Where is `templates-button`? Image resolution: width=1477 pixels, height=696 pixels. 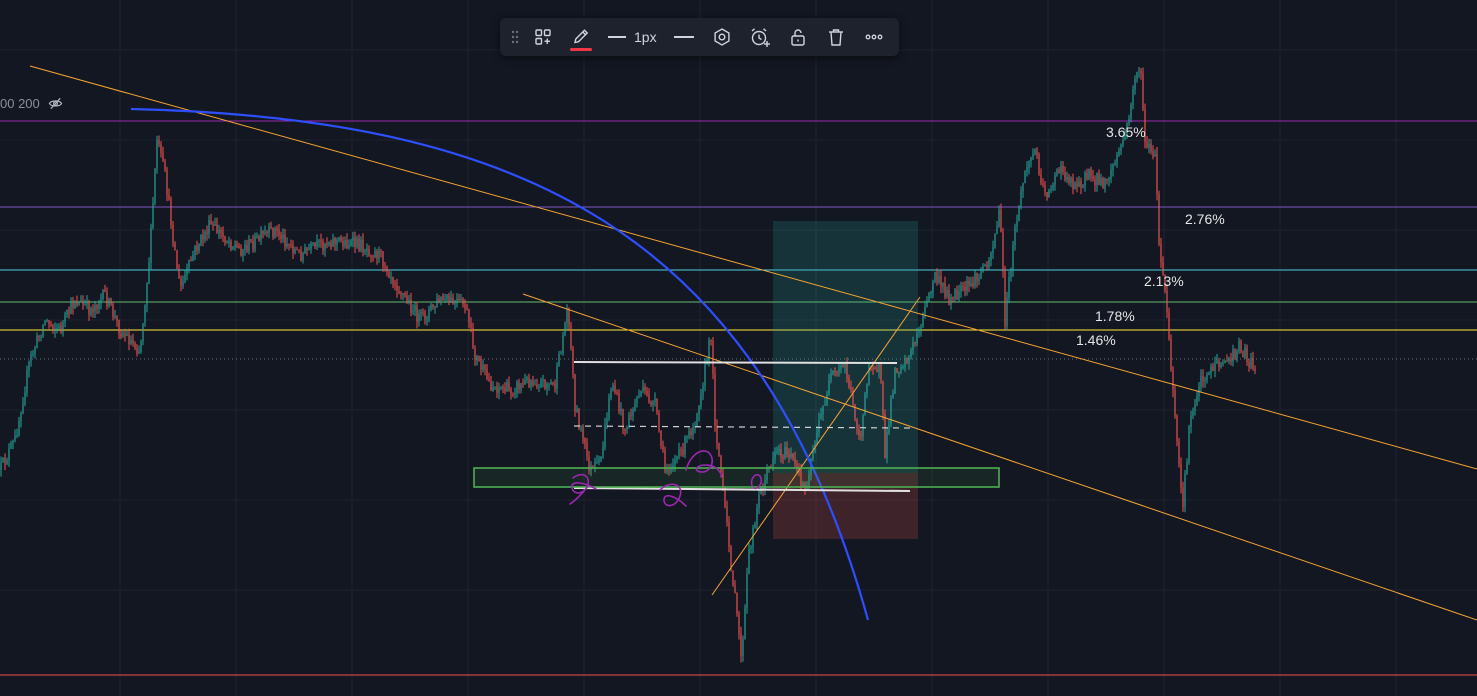
templates-button is located at coordinates (543, 37).